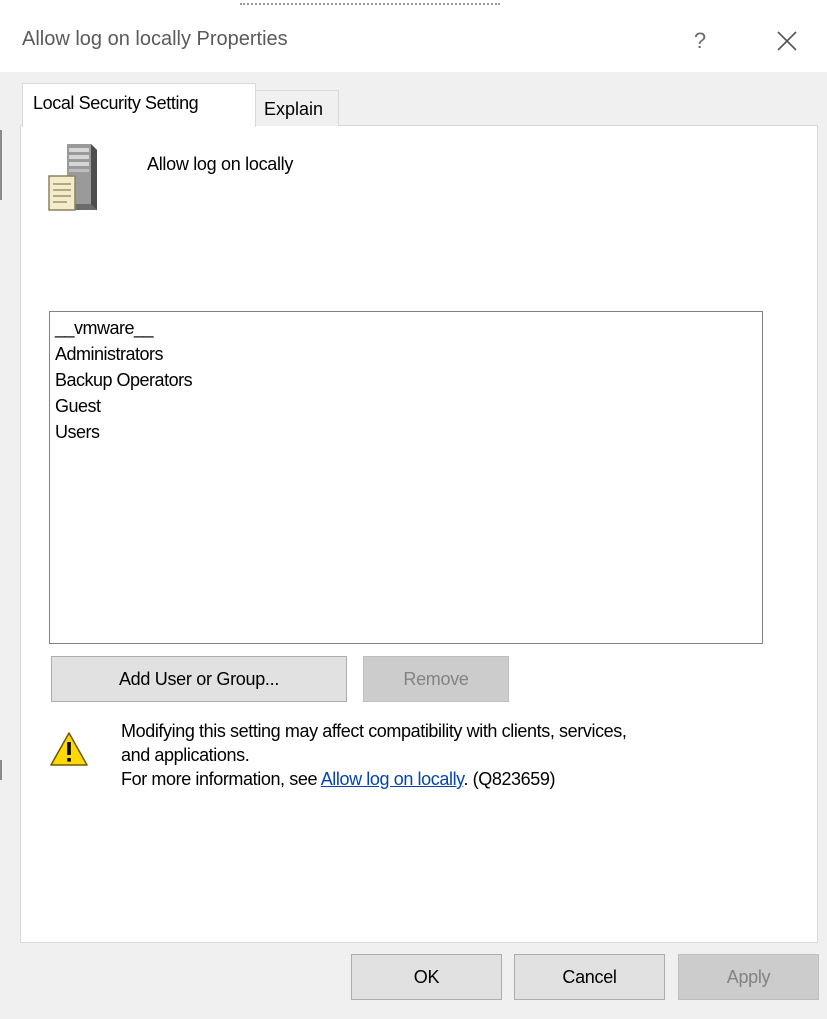  I want to click on allow-log-on-locally-link: Allow log on locally, so click(392, 779).